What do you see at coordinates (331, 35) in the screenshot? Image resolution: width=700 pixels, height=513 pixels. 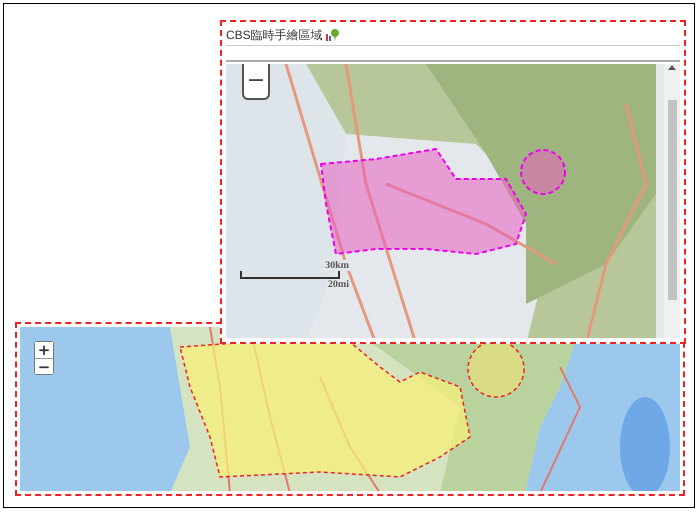 I see `pin-icon` at bounding box center [331, 35].